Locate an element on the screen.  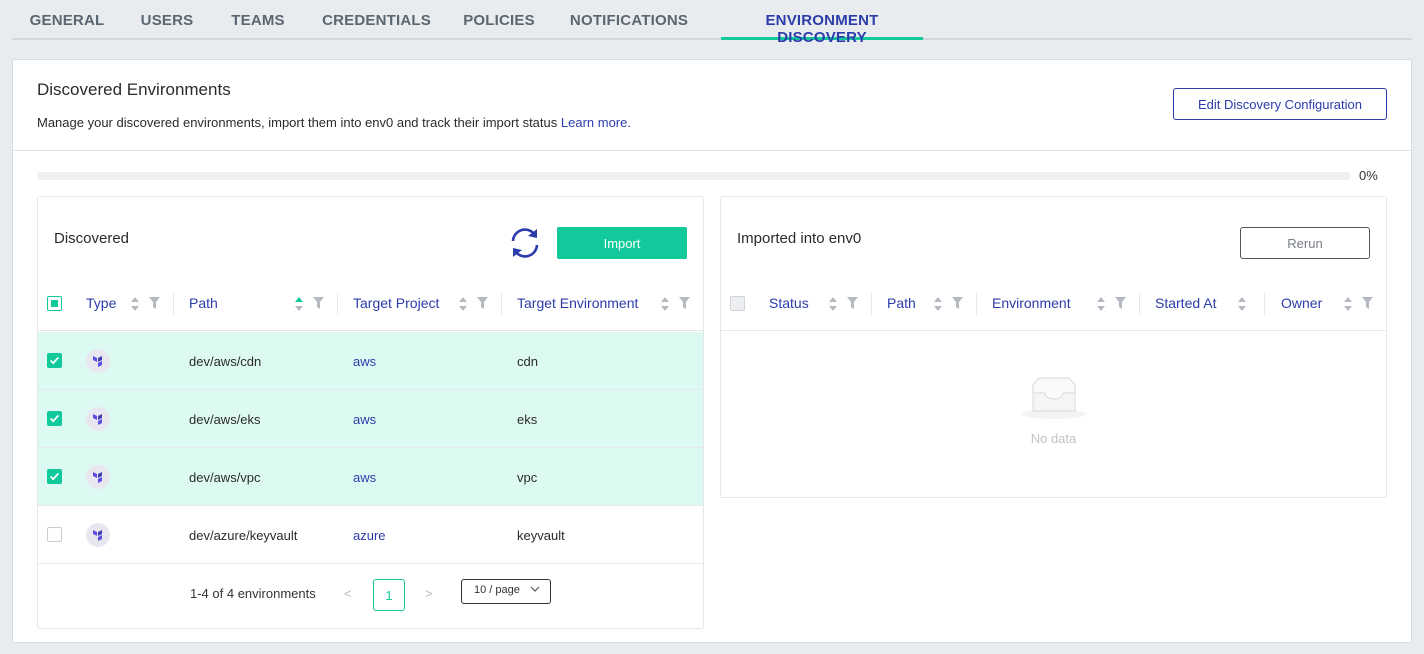
row-target-environment: vpc is located at coordinates (527, 477).